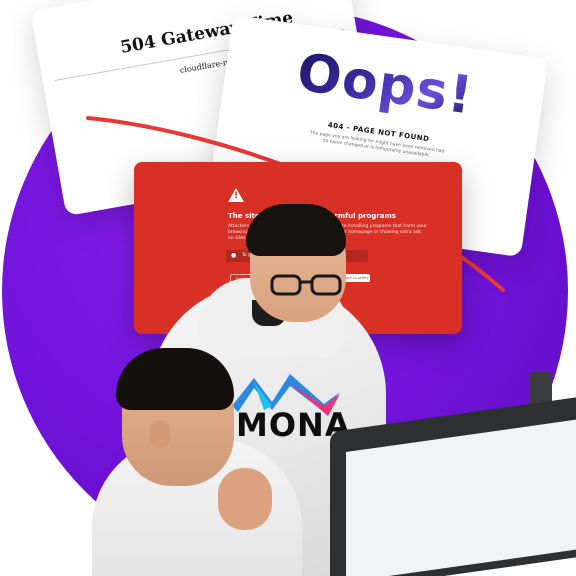  Describe the element at coordinates (296, 230) in the screenshot. I see `standing-person-hair` at that location.